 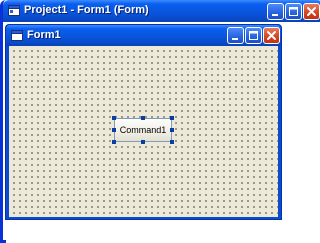 What do you see at coordinates (14, 10) in the screenshot?
I see `vb-form-icon` at bounding box center [14, 10].